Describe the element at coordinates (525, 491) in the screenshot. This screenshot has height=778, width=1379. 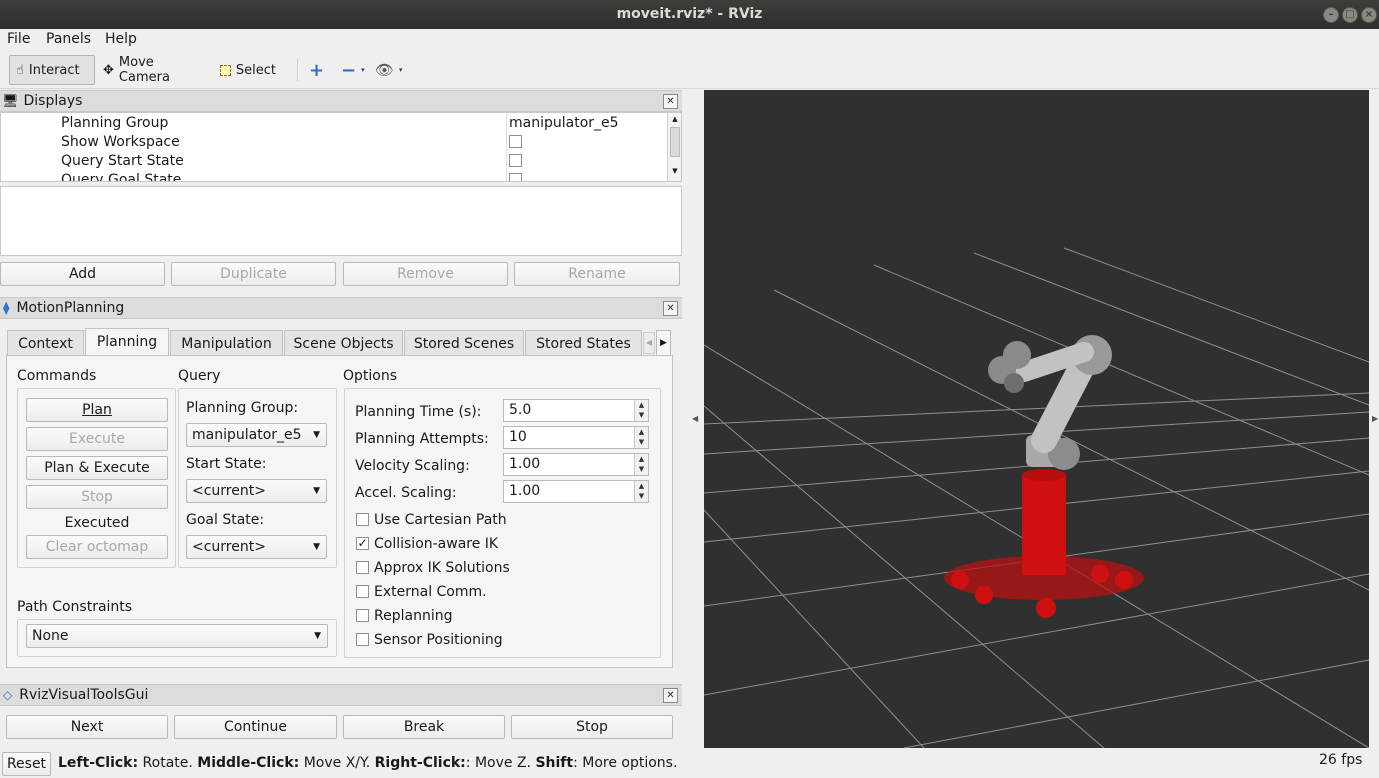
I see `accel-scaling-value: 1.00` at that location.